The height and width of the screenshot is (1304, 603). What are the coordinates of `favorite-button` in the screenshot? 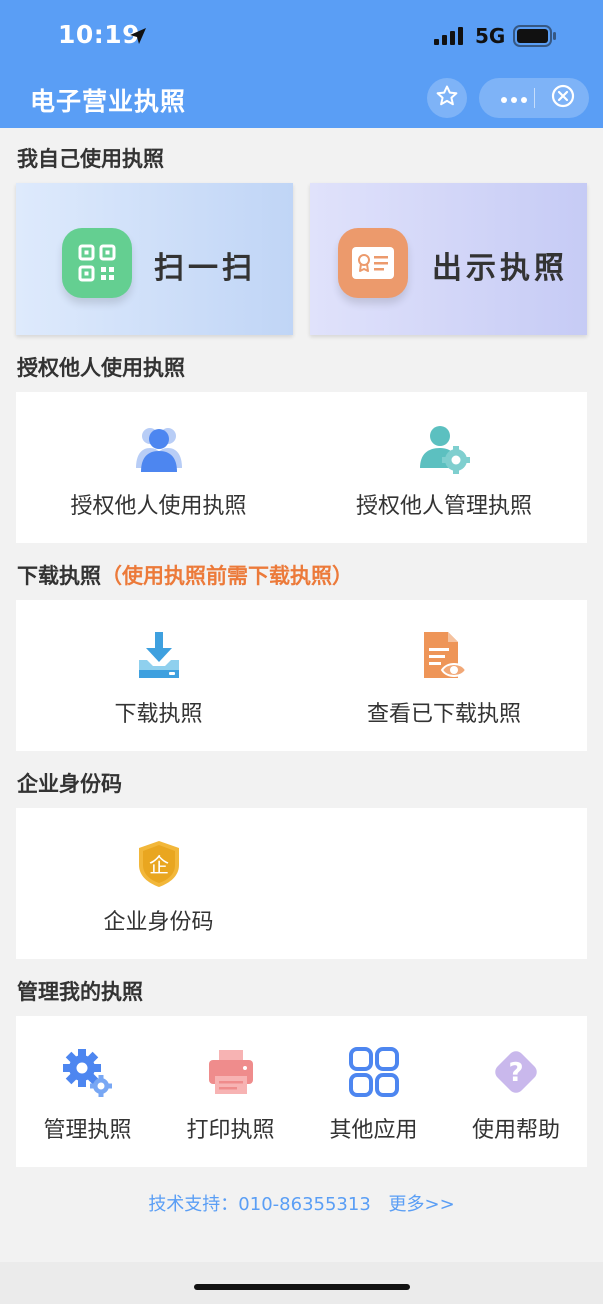 It's located at (447, 98).